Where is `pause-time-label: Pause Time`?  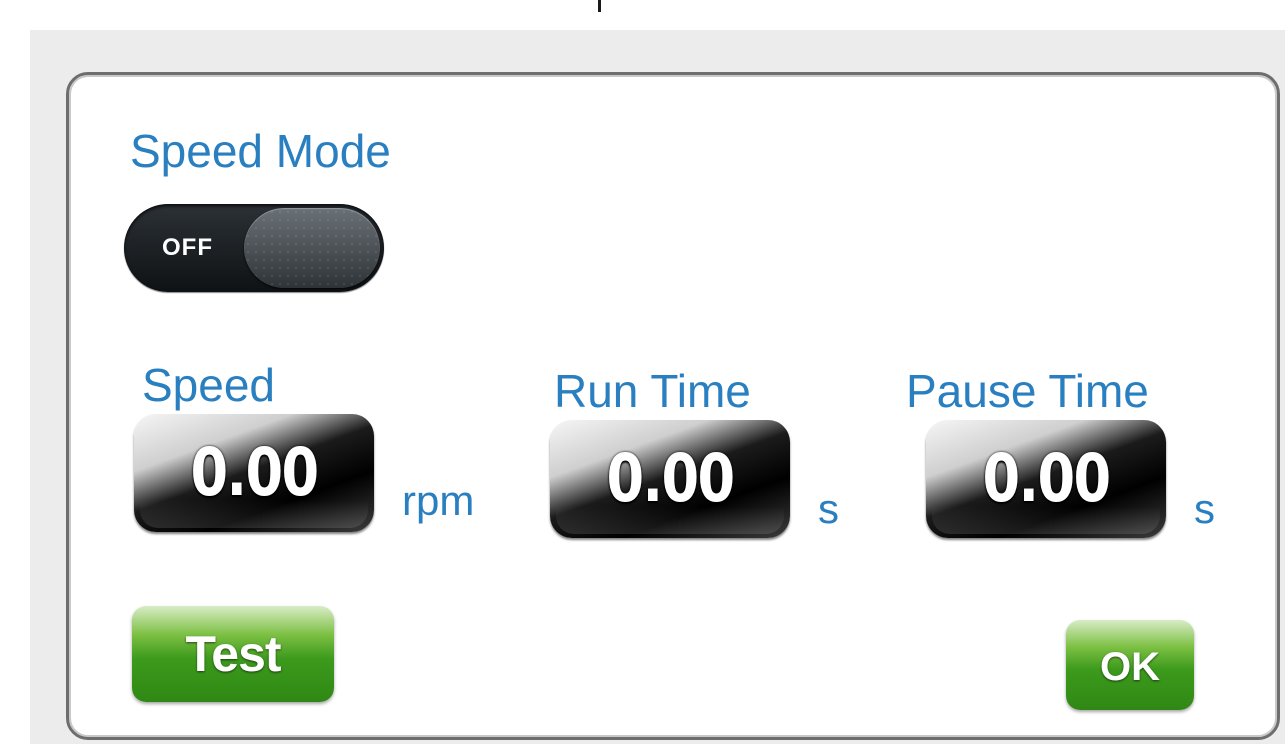 pause-time-label: Pause Time is located at coordinates (1027, 391).